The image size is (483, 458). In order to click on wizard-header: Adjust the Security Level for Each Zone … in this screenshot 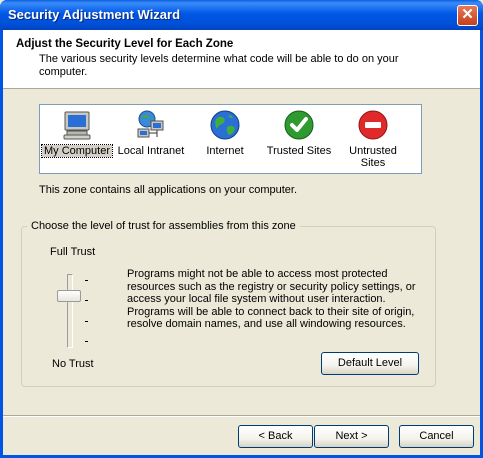, I will do `click(241, 59)`.